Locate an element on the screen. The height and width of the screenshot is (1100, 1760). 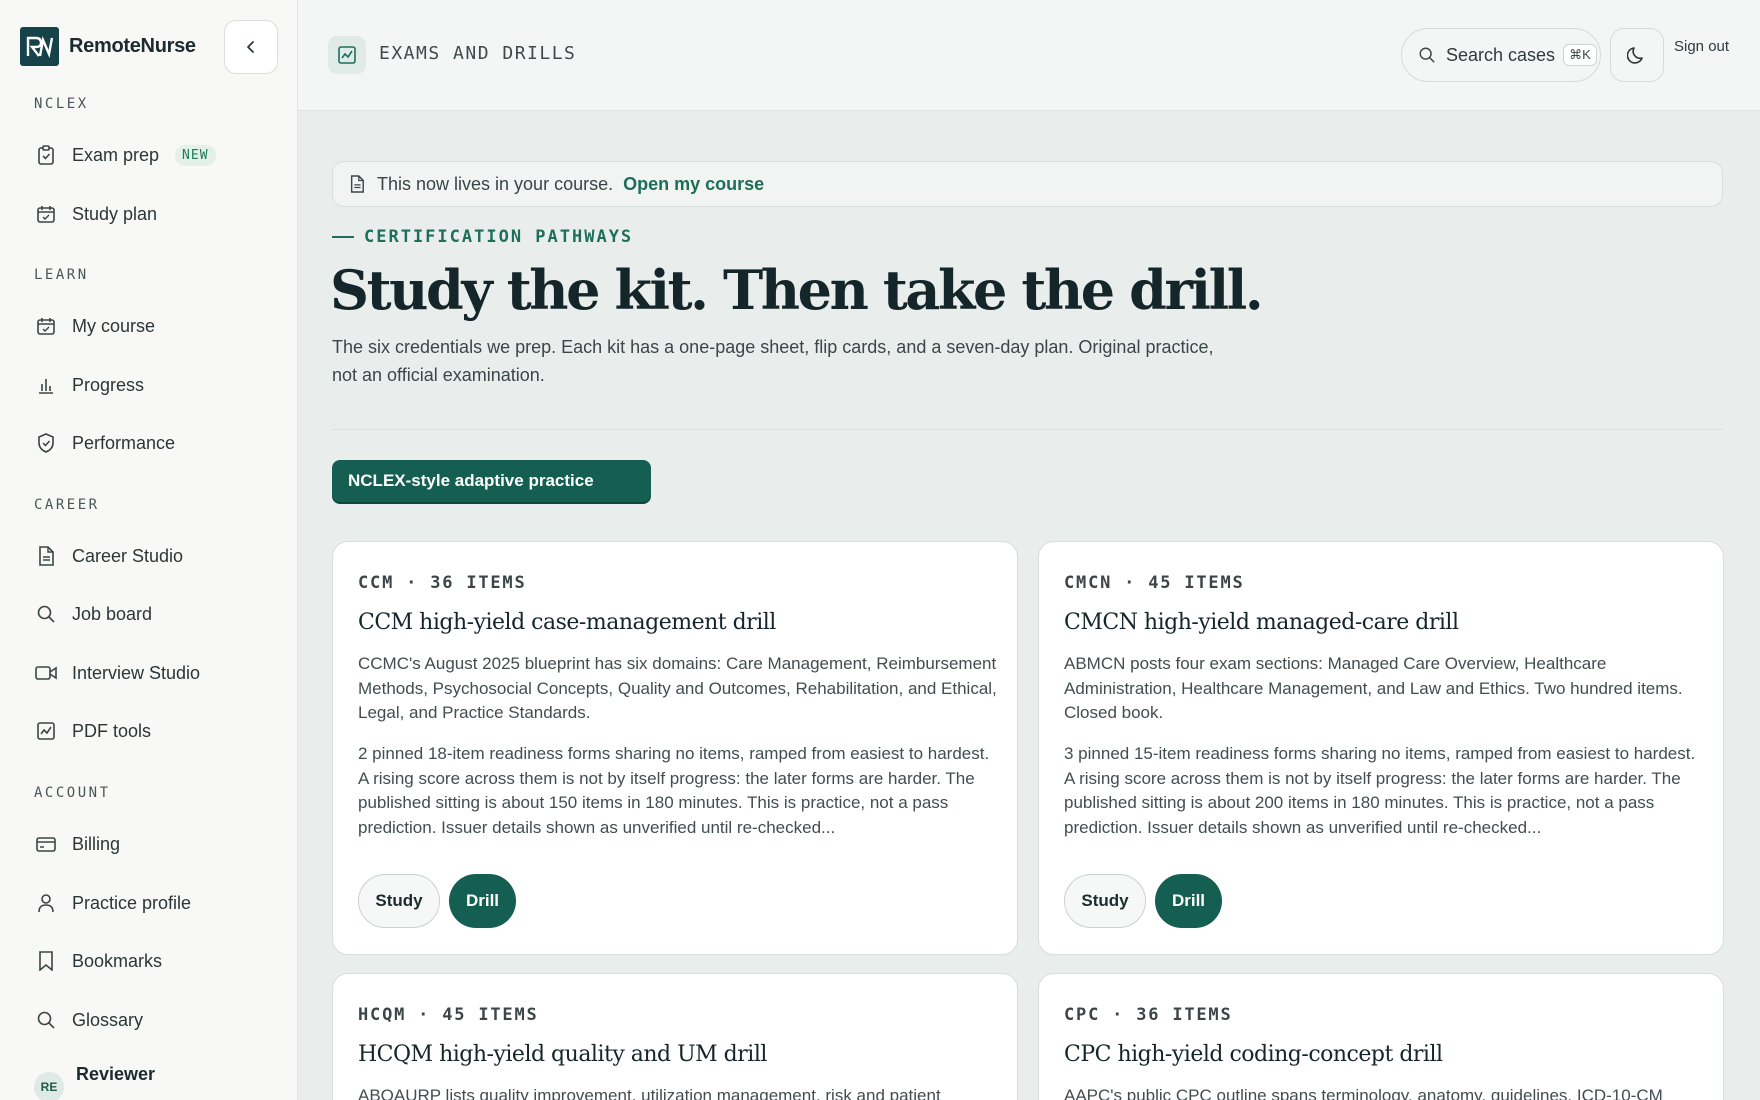
sidebar-item-label: Exam prep is located at coordinates (116, 154).